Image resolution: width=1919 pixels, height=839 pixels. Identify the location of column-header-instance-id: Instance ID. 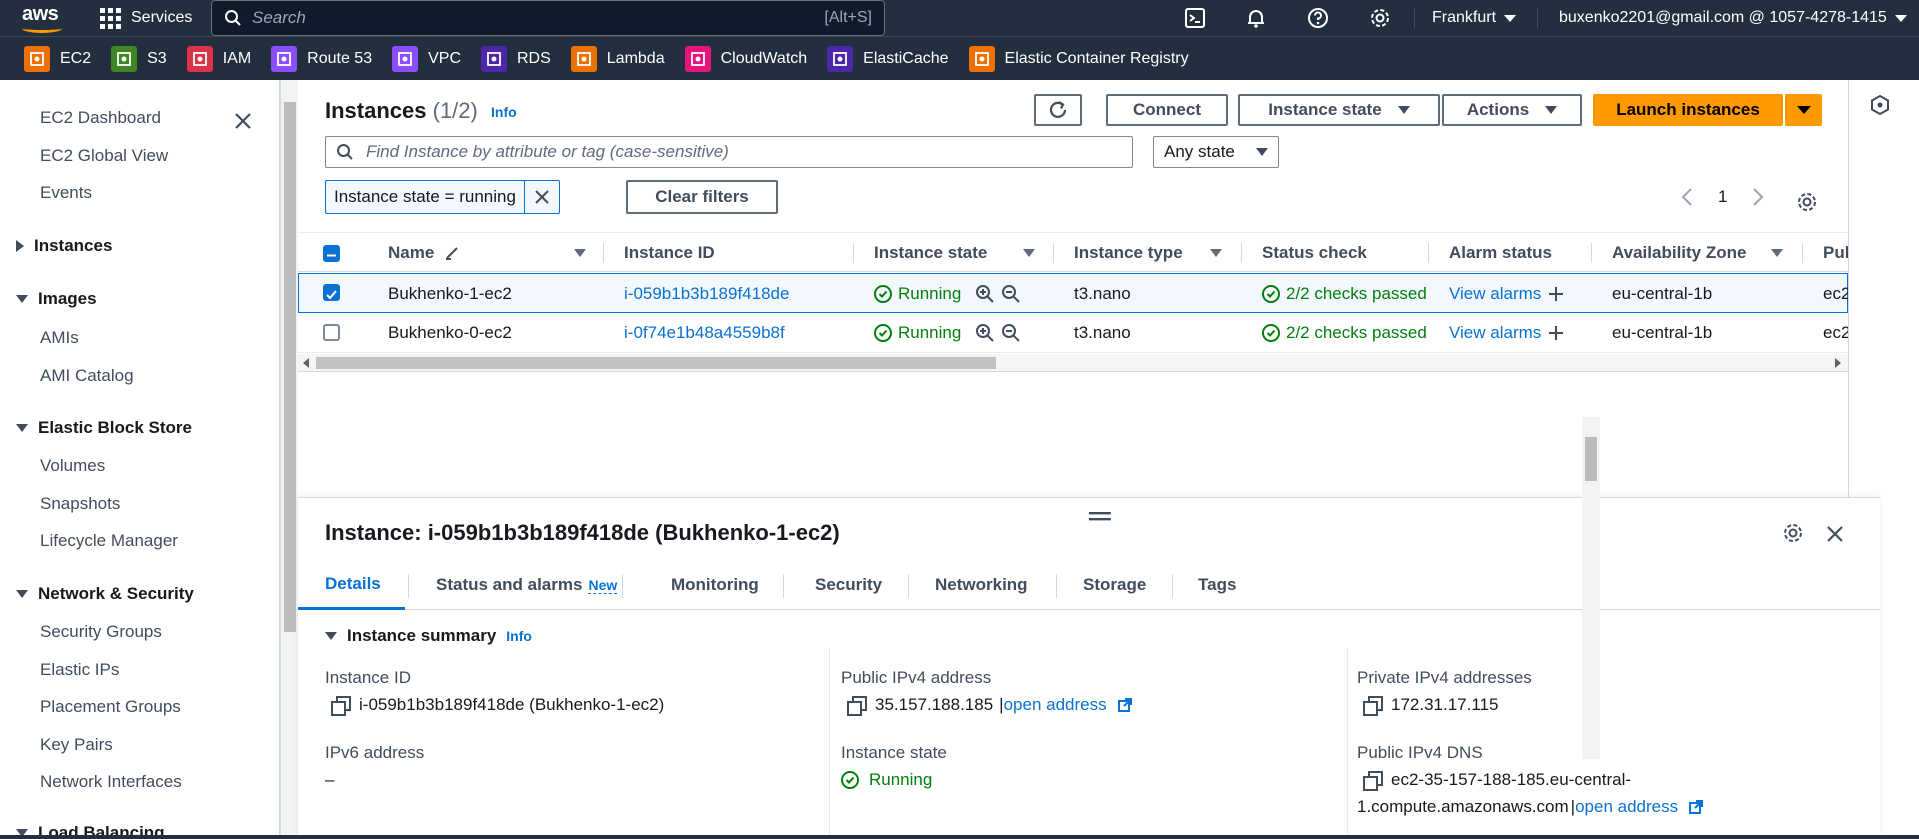
(669, 253).